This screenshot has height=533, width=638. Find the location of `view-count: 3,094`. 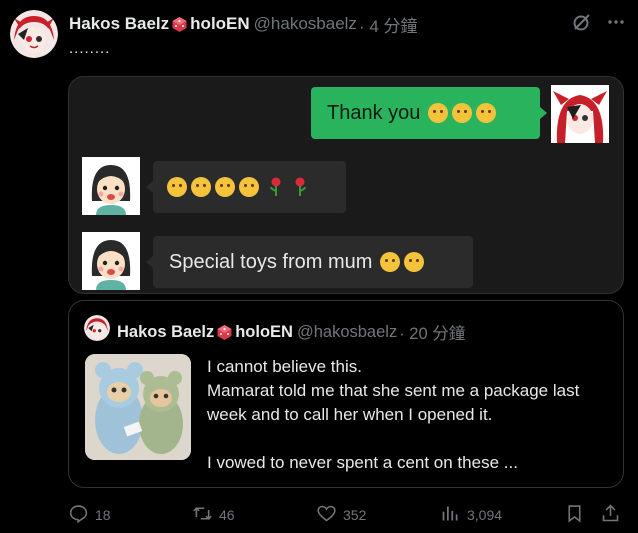

view-count: 3,094 is located at coordinates (485, 515).